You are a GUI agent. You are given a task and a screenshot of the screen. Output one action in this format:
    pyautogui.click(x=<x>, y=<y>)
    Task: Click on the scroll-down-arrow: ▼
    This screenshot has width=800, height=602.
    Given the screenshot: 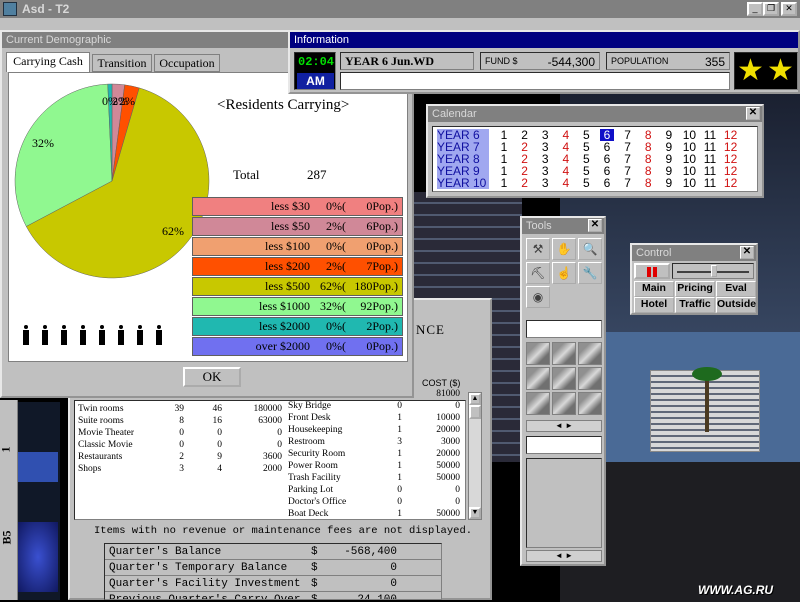 What is the action you would take?
    pyautogui.click(x=475, y=513)
    